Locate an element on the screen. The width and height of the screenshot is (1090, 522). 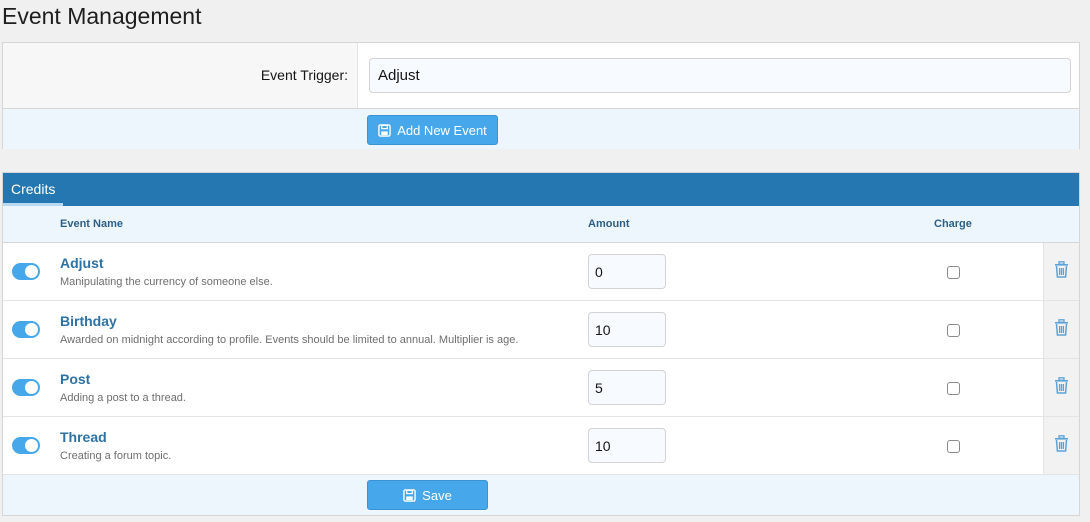
form-footer: Add New Event is located at coordinates (541, 129).